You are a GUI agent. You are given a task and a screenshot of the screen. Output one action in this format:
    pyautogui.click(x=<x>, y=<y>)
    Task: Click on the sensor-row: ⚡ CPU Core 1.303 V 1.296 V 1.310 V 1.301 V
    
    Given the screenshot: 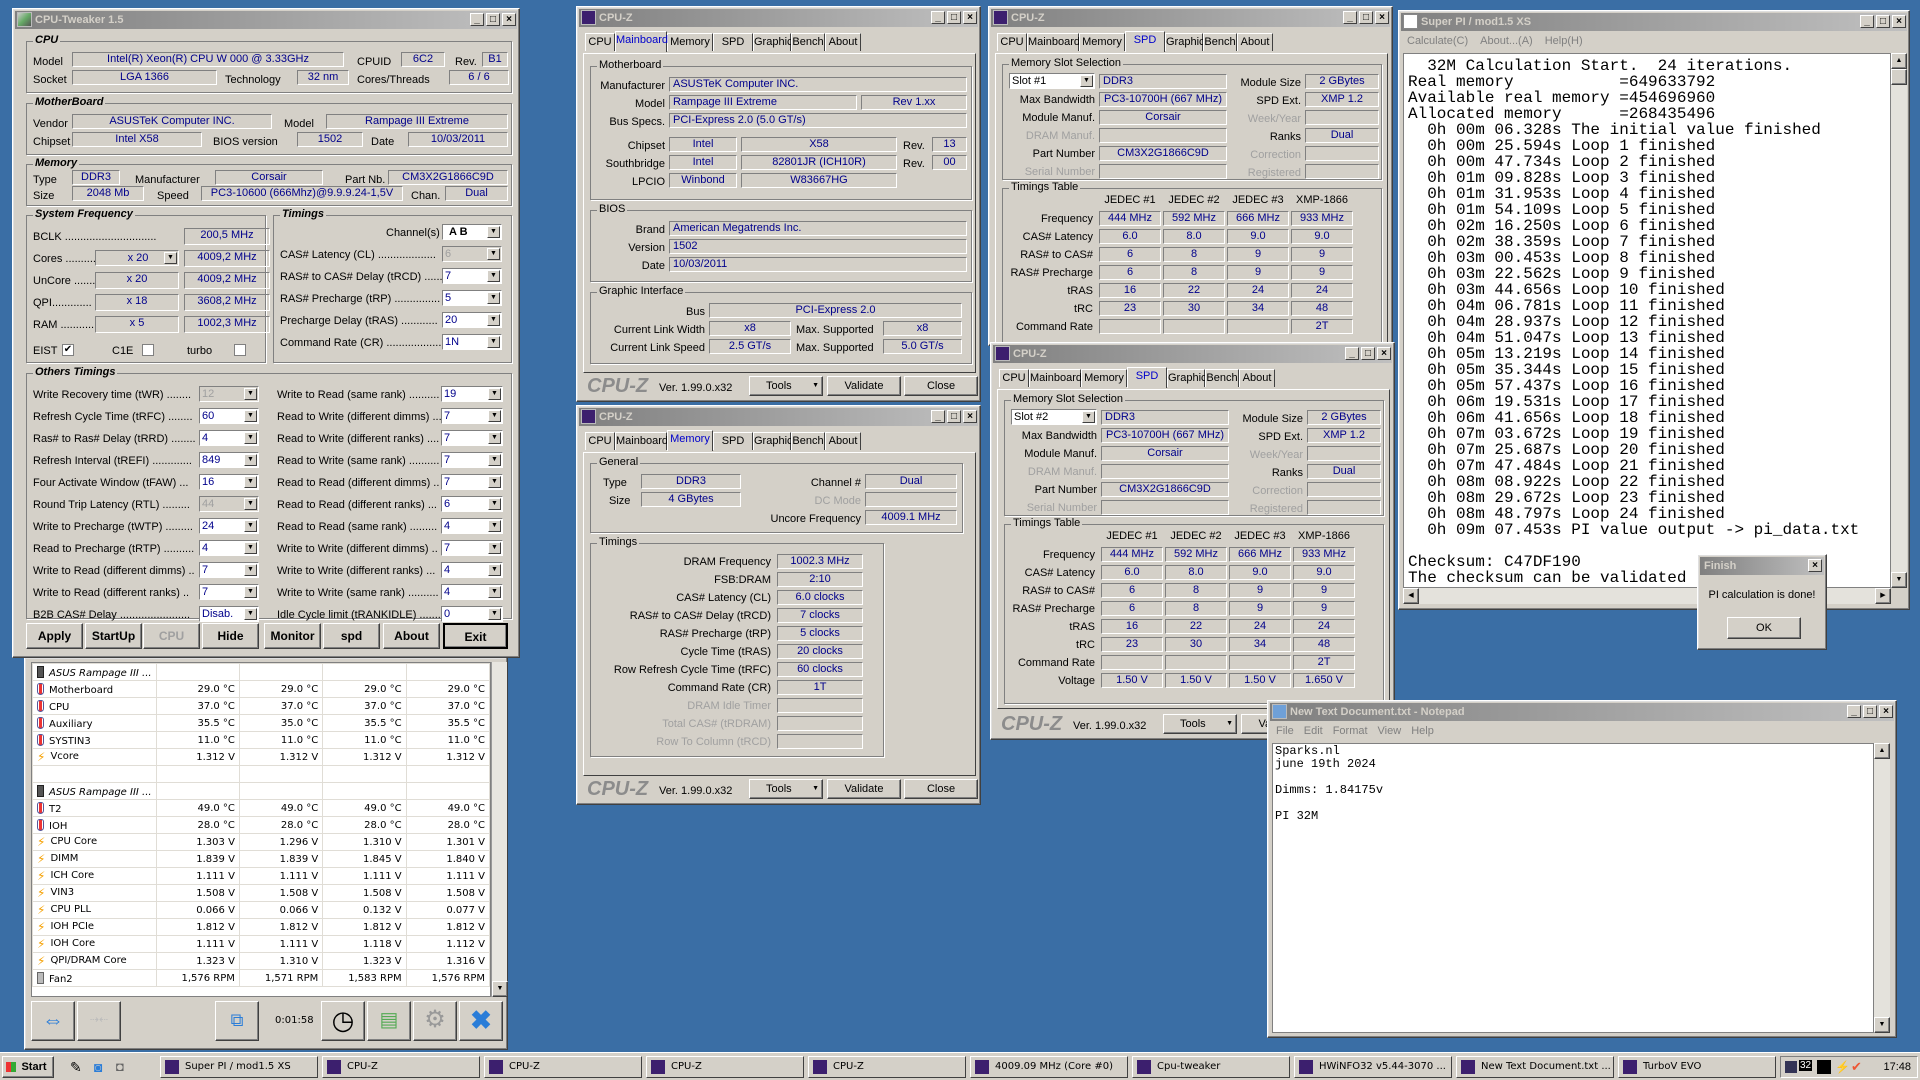 What is the action you would take?
    pyautogui.click(x=261, y=842)
    